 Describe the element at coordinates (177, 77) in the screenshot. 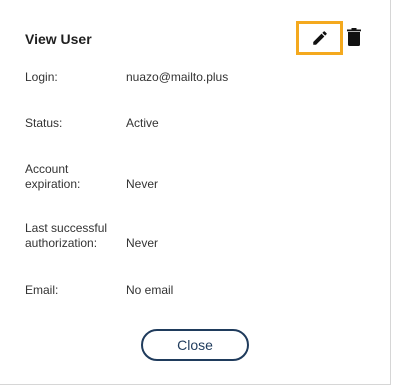

I see `login-value: nuazo@mailto.plus` at that location.